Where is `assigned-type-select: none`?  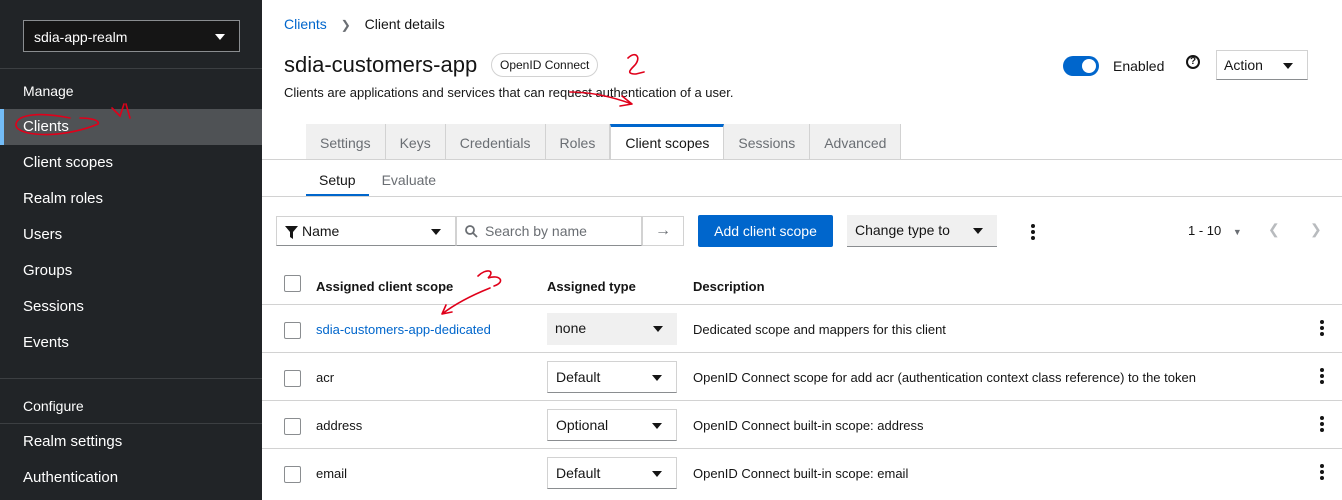
assigned-type-select: none is located at coordinates (612, 329).